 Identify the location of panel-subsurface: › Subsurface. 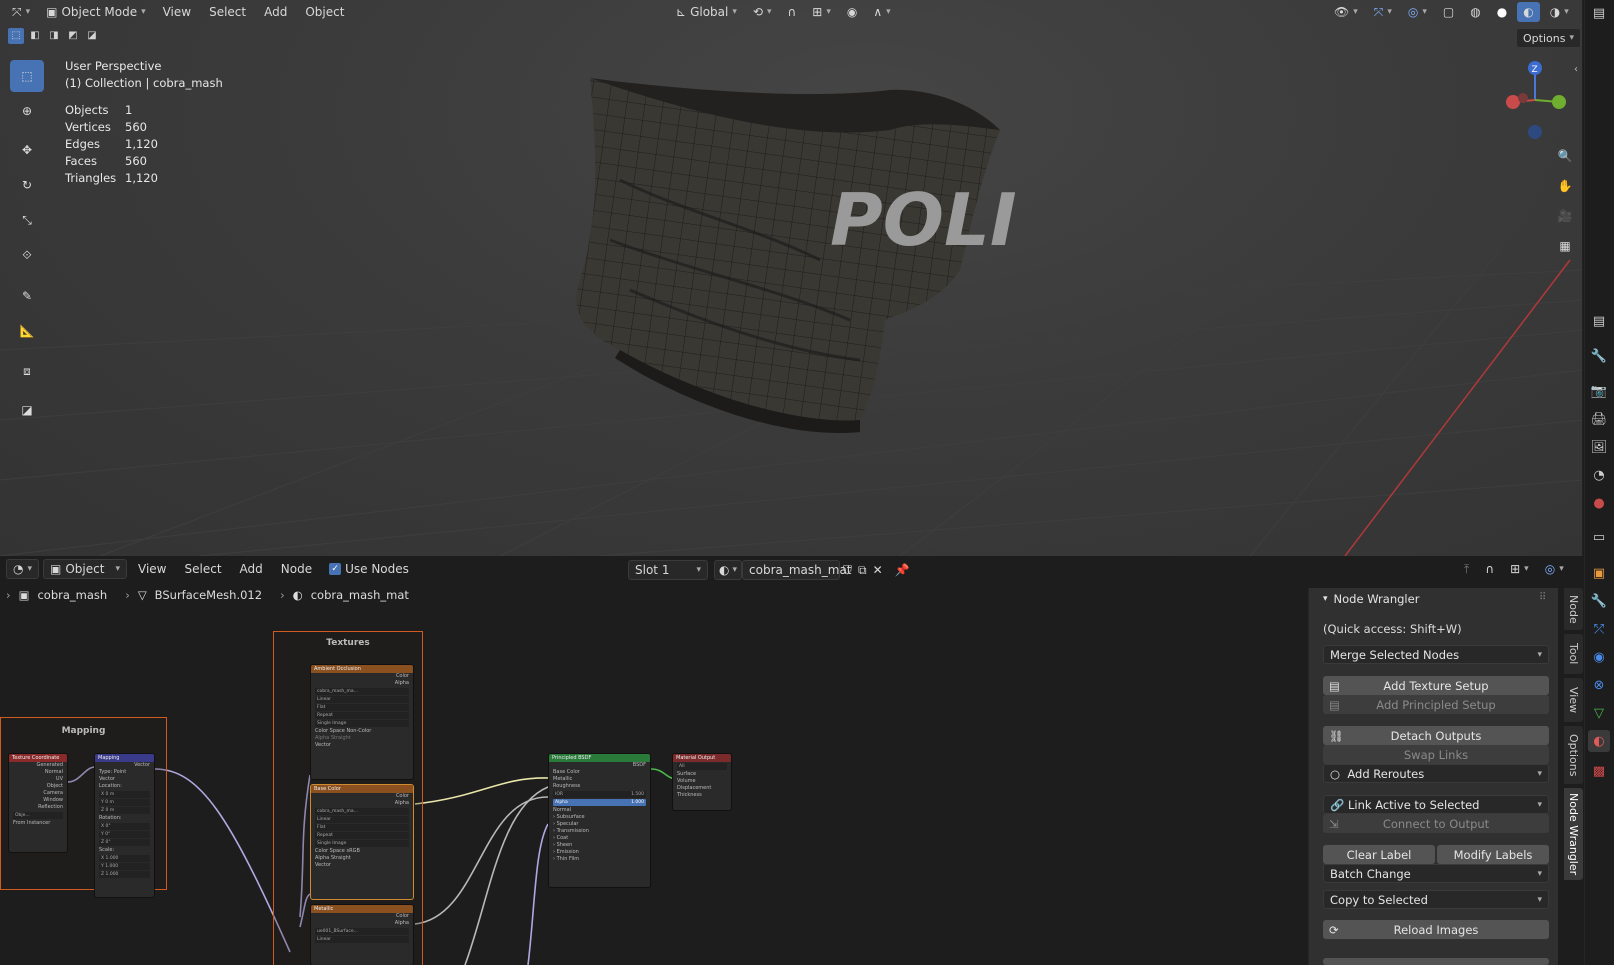
(599, 817).